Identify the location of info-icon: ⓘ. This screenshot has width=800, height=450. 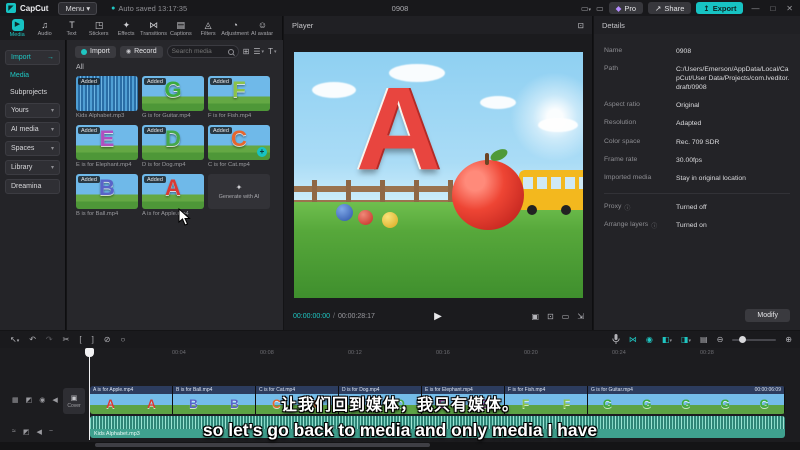
(654, 227).